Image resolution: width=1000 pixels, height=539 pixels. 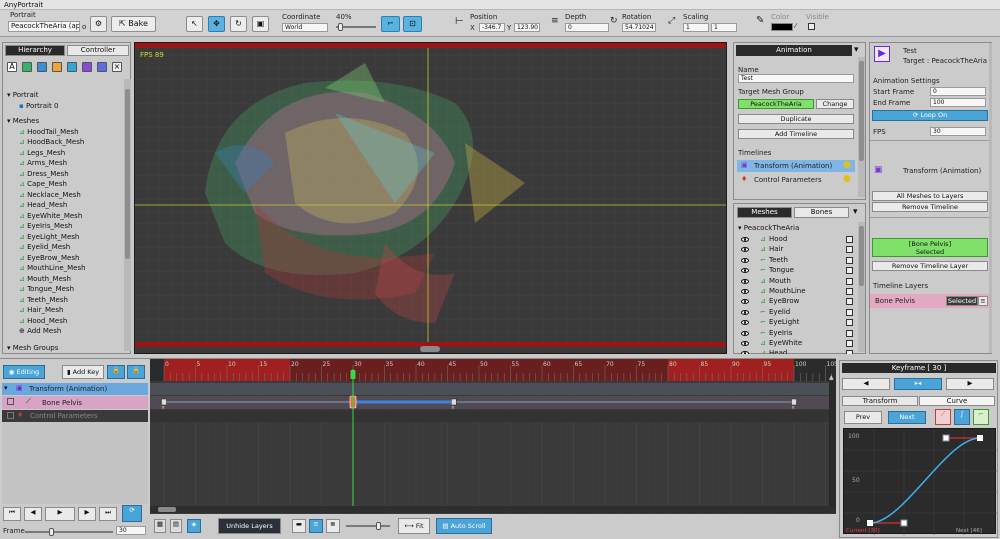 What do you see at coordinates (333, 526) in the screenshot?
I see `row-size-large-button: ≣` at bounding box center [333, 526].